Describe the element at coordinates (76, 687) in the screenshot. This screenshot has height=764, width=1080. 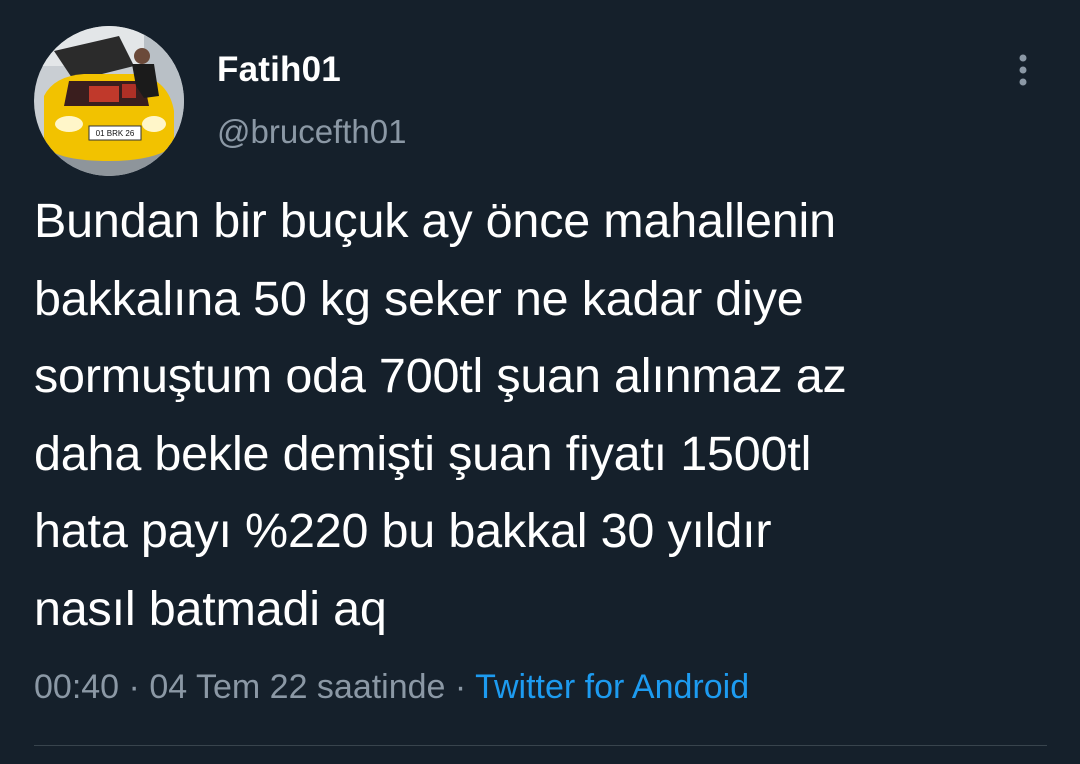
I see `tweet-time: 00:40` at that location.